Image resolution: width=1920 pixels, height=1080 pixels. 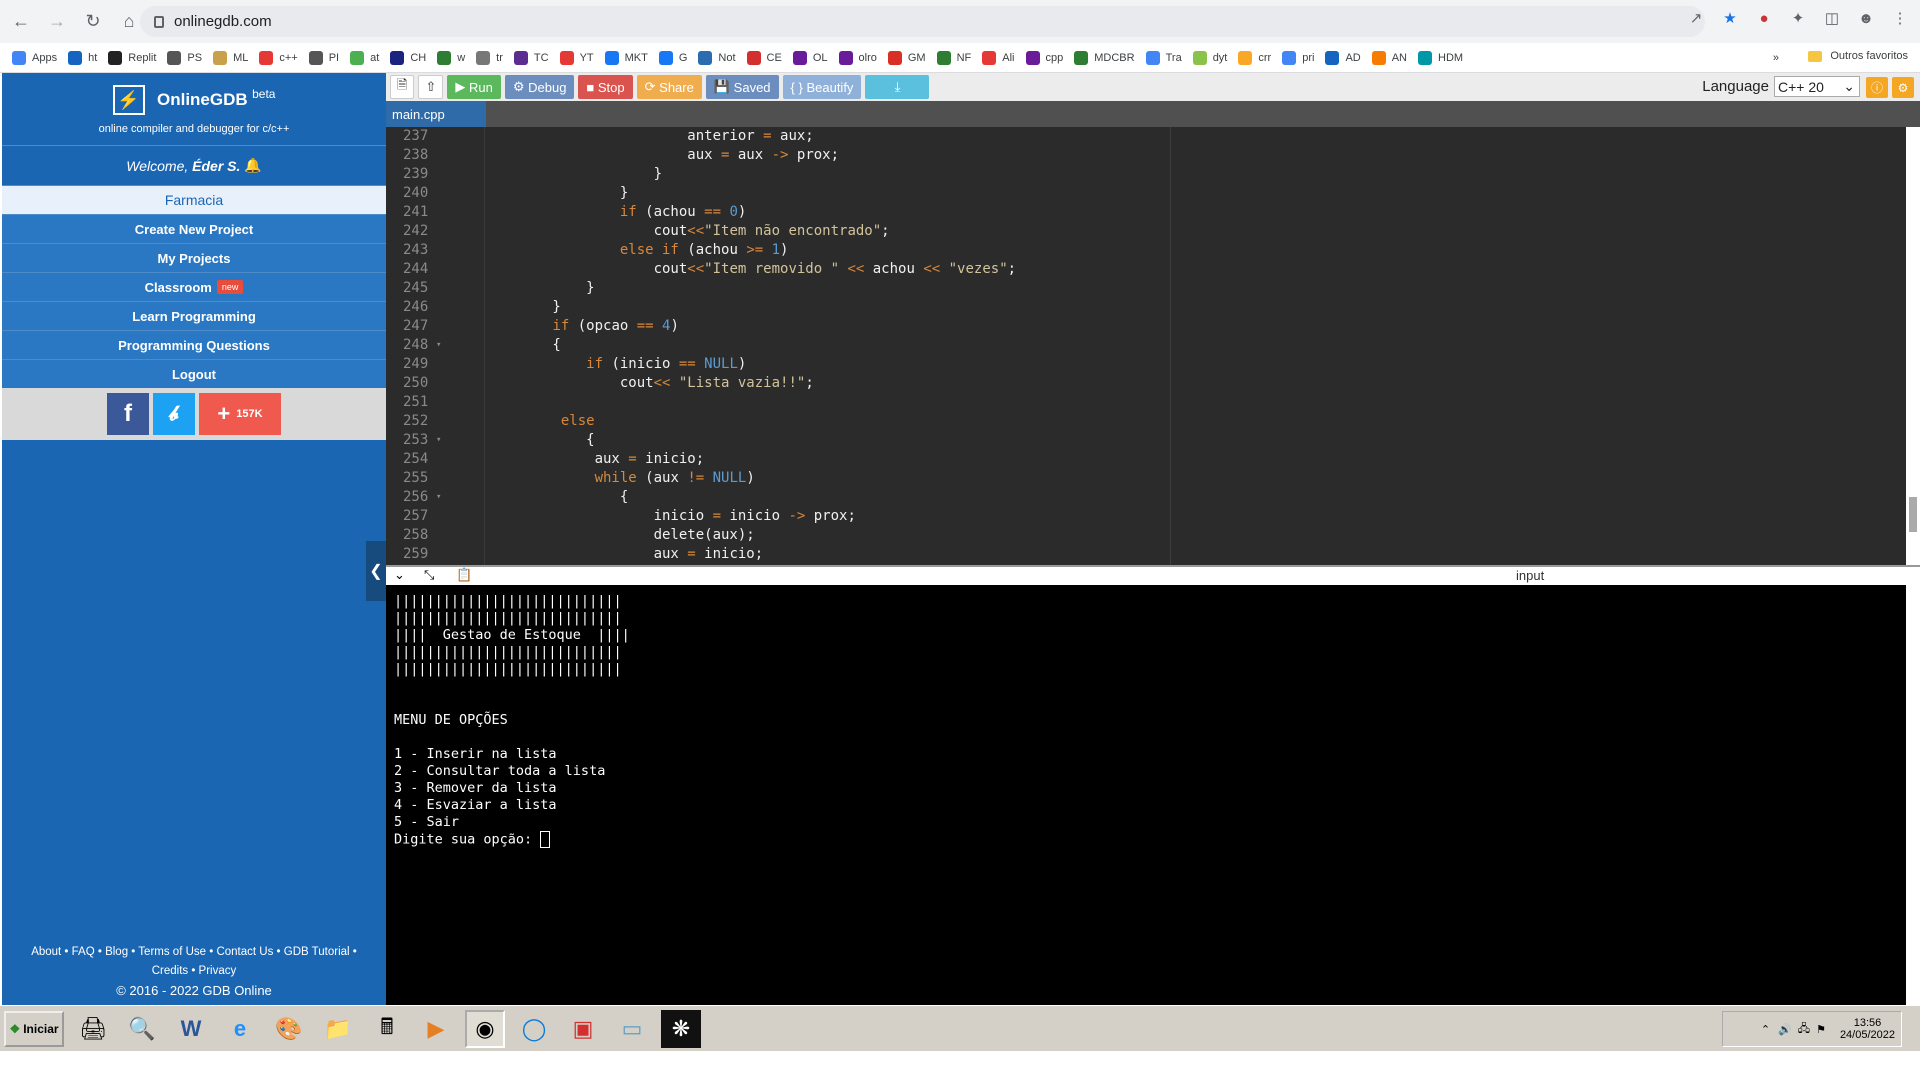 What do you see at coordinates (402, 87) in the screenshot?
I see `new-file-icon: 🗎` at bounding box center [402, 87].